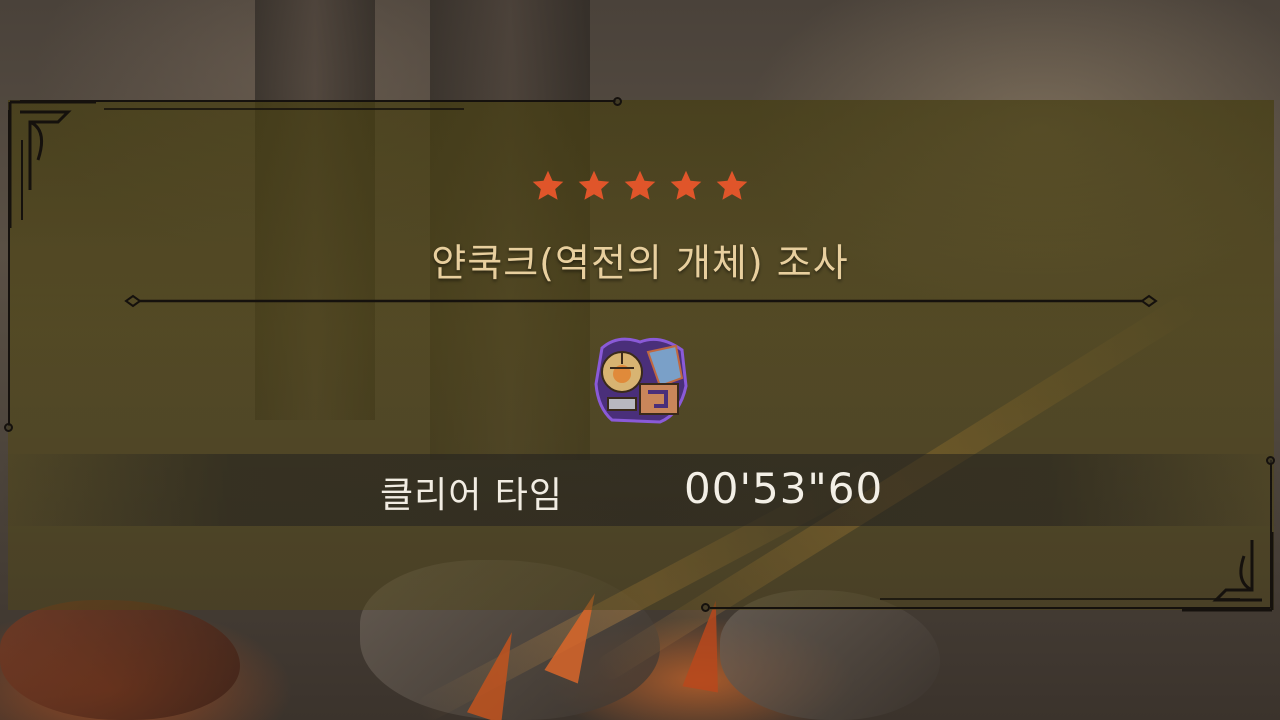  What do you see at coordinates (52, 164) in the screenshot?
I see `corner-ornament-top-left` at bounding box center [52, 164].